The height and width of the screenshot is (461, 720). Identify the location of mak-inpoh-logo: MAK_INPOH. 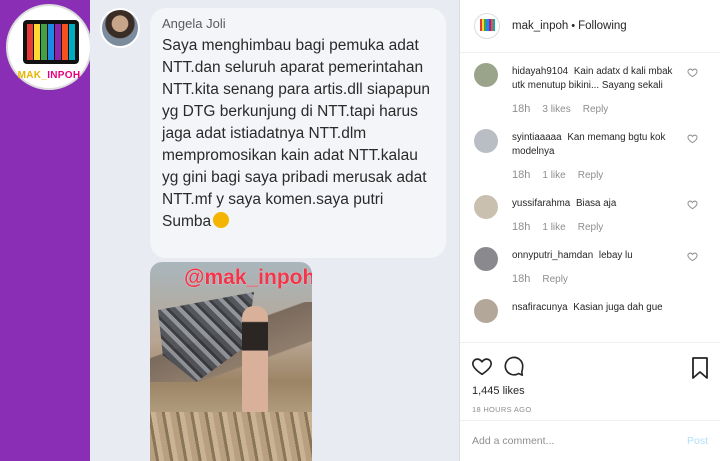
(49, 47).